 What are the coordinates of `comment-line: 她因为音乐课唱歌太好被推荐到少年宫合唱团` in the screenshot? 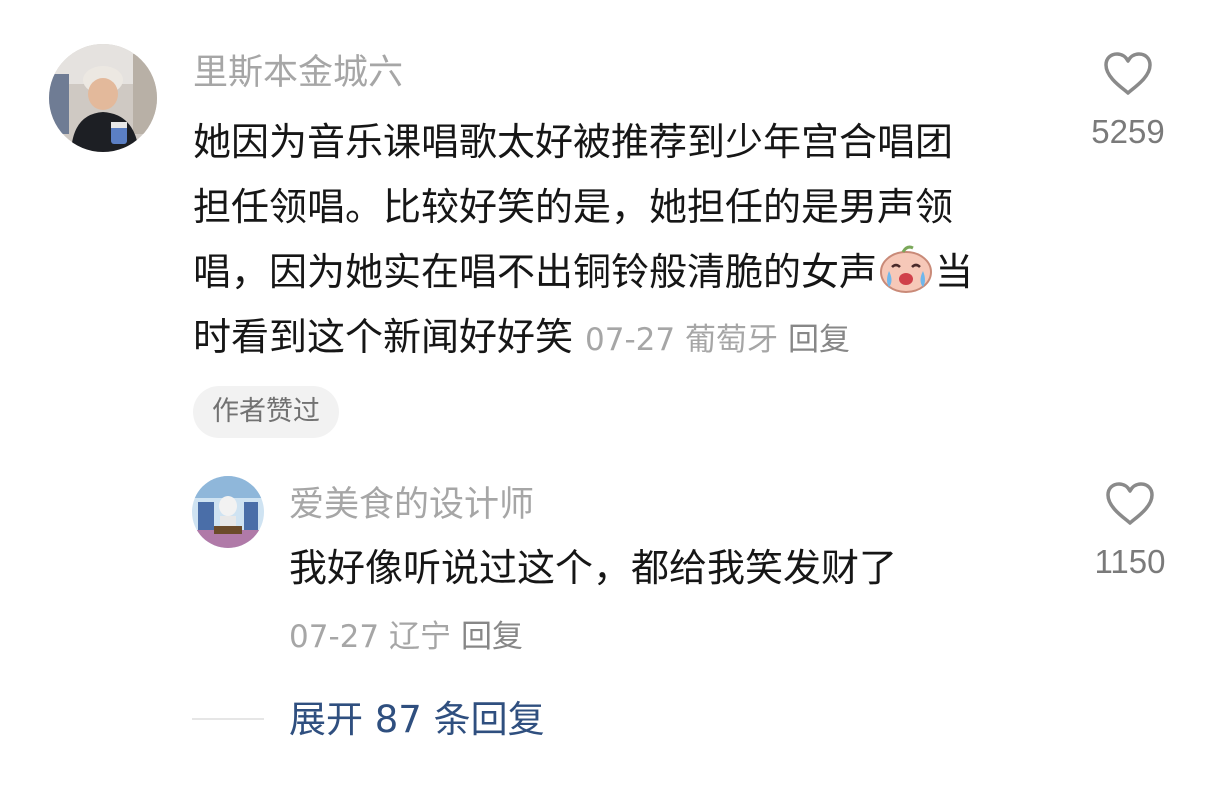 It's located at (573, 142).